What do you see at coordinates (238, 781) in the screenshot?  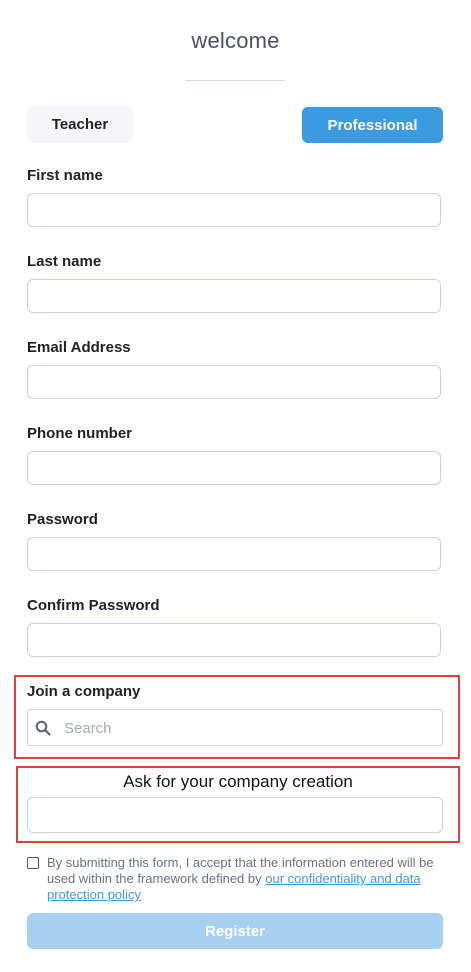 I see `company-creation-label: Ask for your company creation` at bounding box center [238, 781].